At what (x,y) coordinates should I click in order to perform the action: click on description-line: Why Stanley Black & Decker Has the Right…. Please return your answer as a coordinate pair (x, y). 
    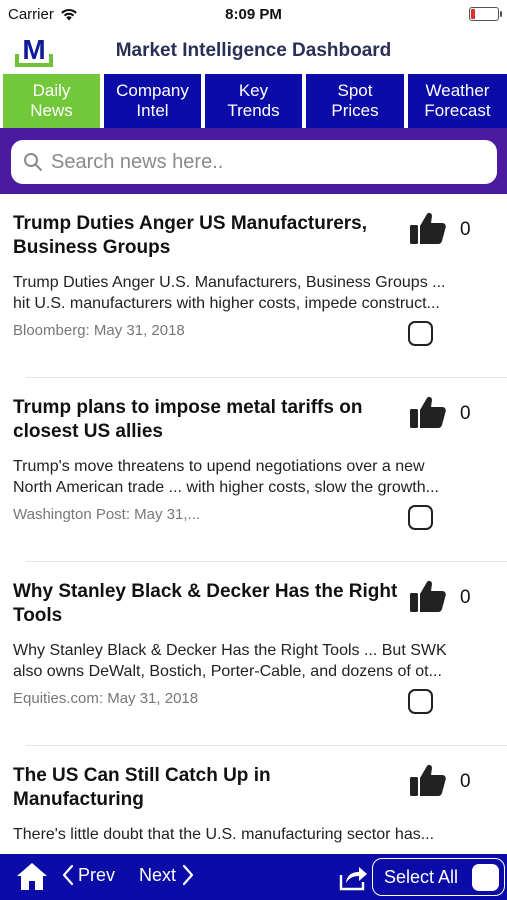
    Looking at the image, I should click on (230, 650).